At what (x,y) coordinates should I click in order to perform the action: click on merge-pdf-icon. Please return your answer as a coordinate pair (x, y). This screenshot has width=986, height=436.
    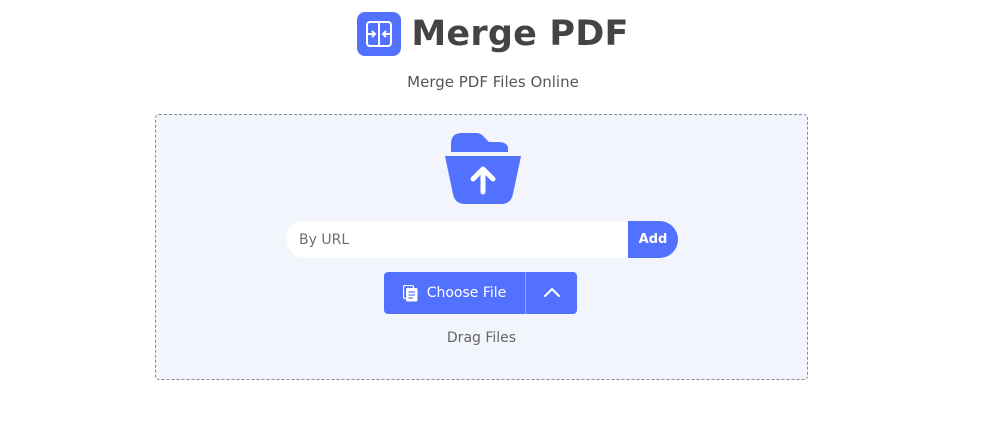
    Looking at the image, I should click on (379, 34).